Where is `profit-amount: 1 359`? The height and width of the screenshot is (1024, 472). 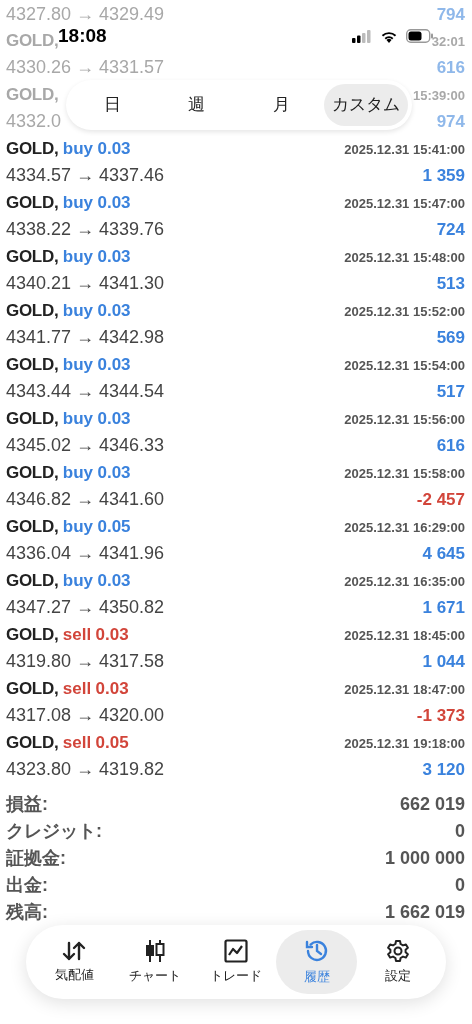 profit-amount: 1 359 is located at coordinates (443, 176).